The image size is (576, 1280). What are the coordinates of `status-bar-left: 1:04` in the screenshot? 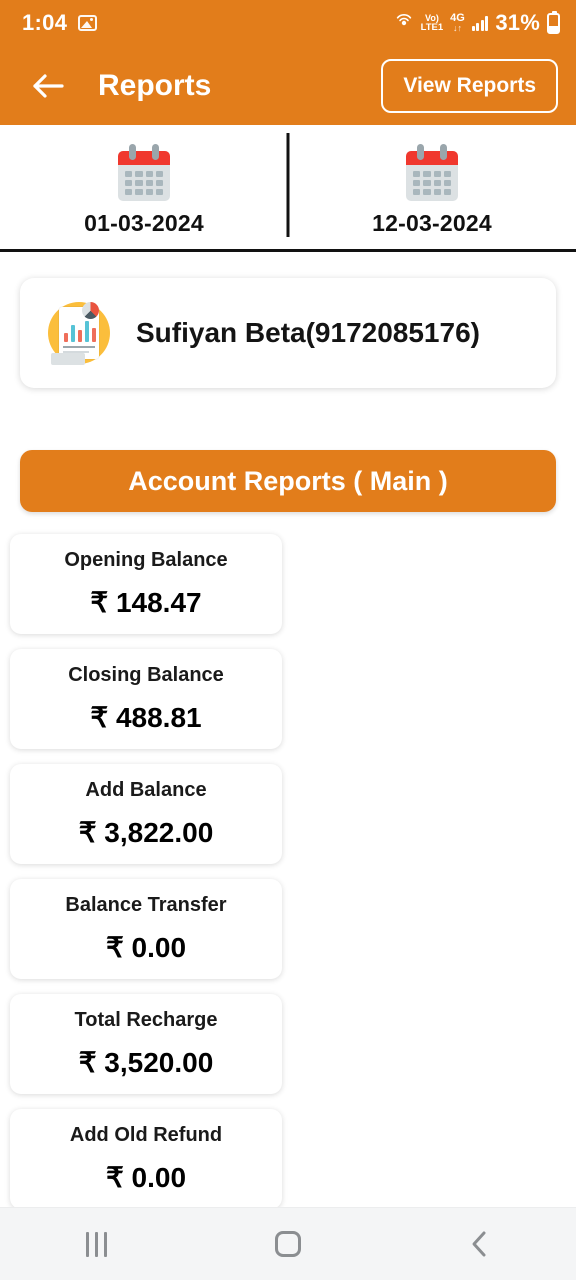 It's located at (60, 23).